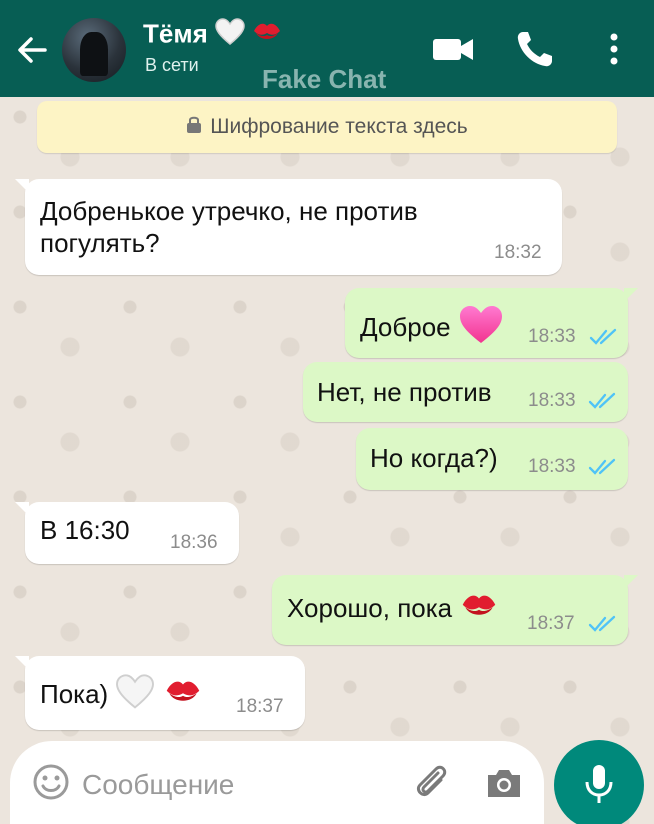 The image size is (654, 824). What do you see at coordinates (100, 243) in the screenshot?
I see `message-text: погулять?` at bounding box center [100, 243].